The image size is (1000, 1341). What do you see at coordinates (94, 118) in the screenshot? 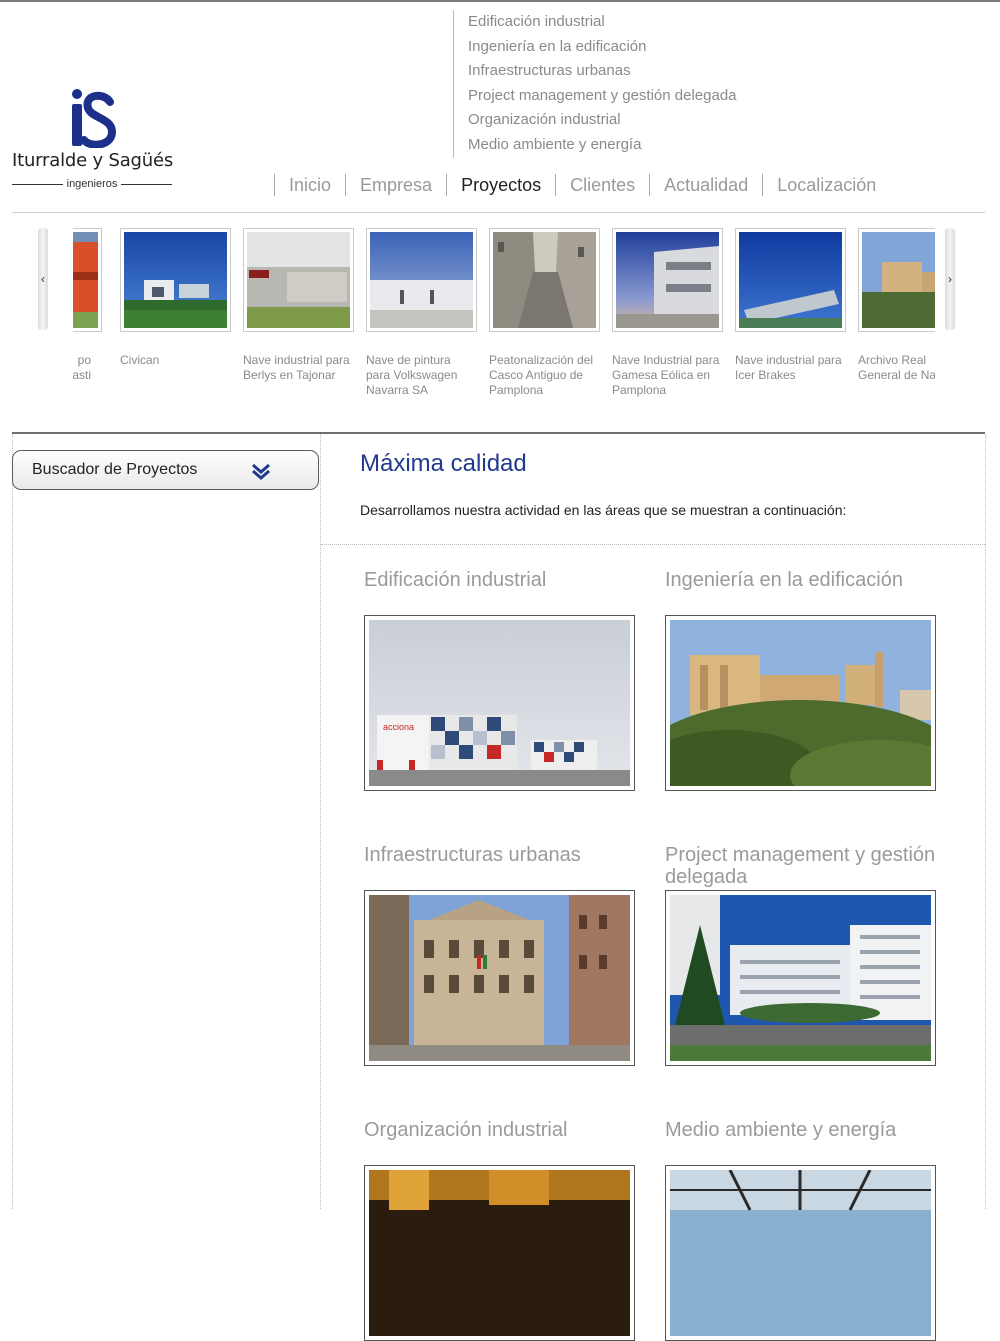
I see `logo-mark-icon` at bounding box center [94, 118].